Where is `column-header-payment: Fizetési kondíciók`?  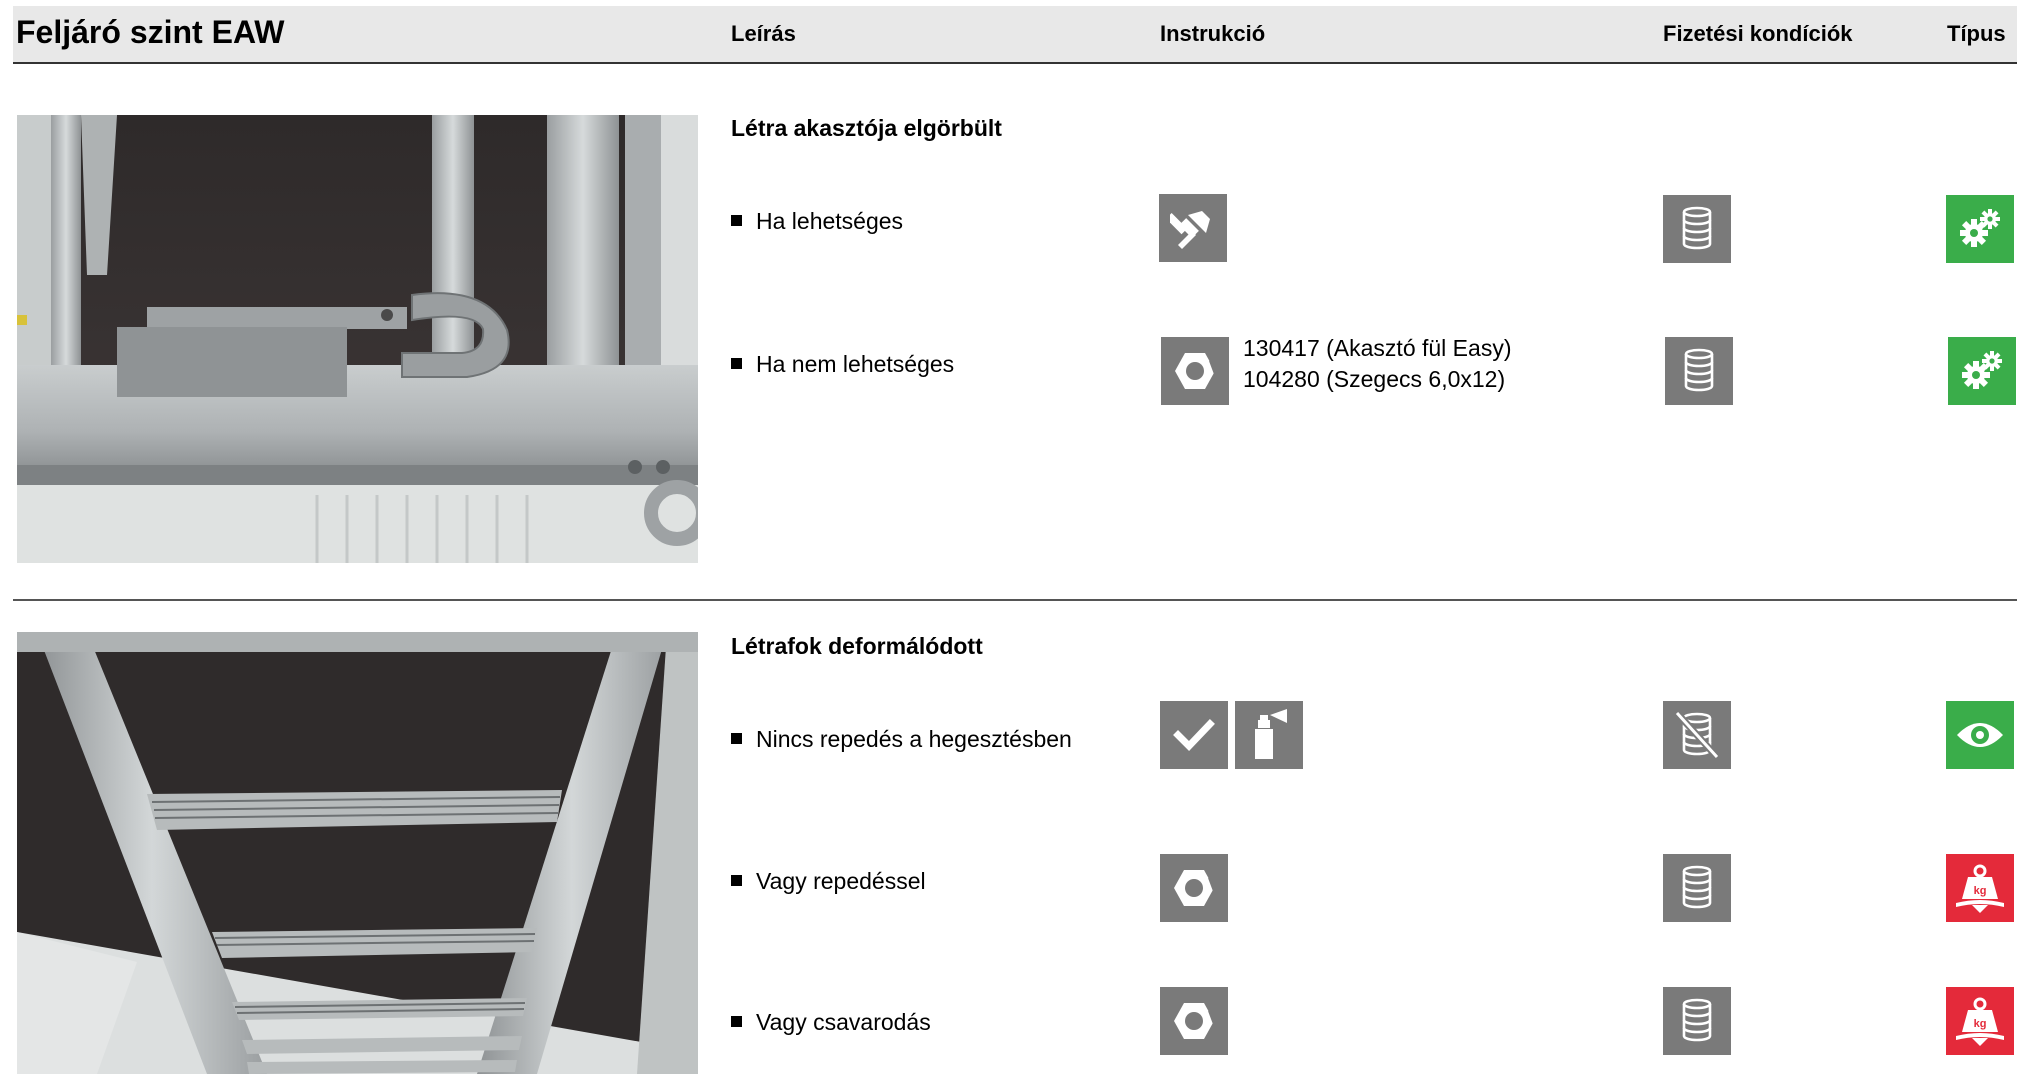 column-header-payment: Fizetési kondíciók is located at coordinates (1758, 33).